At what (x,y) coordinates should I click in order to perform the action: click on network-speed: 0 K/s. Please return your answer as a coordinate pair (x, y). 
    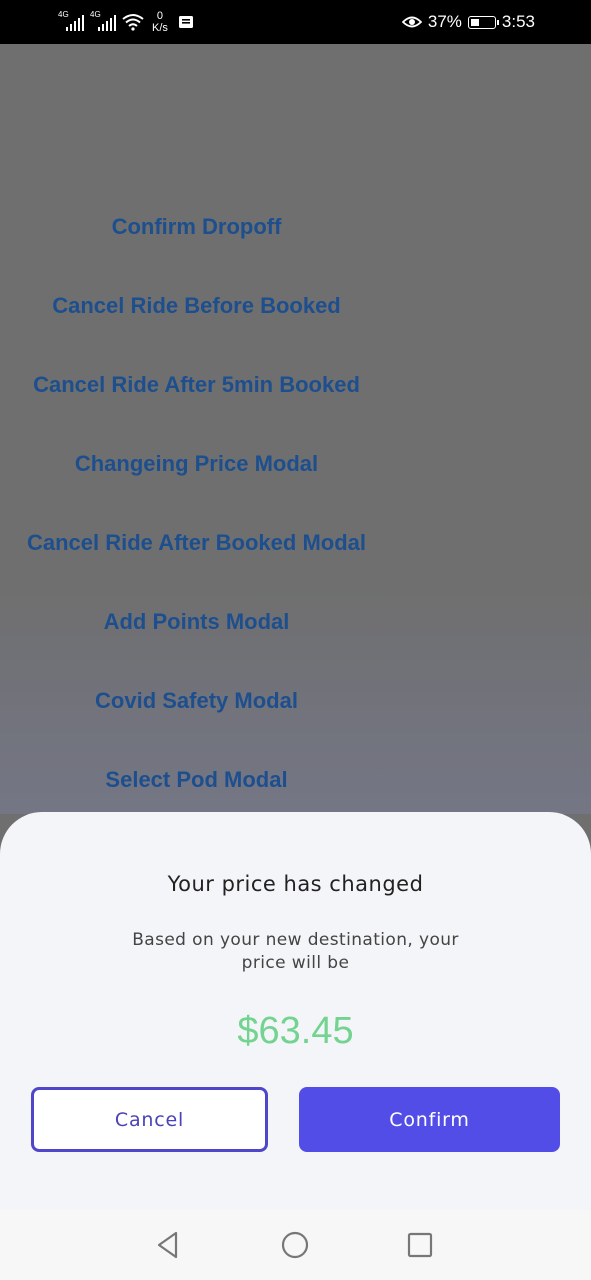
    Looking at the image, I should click on (160, 22).